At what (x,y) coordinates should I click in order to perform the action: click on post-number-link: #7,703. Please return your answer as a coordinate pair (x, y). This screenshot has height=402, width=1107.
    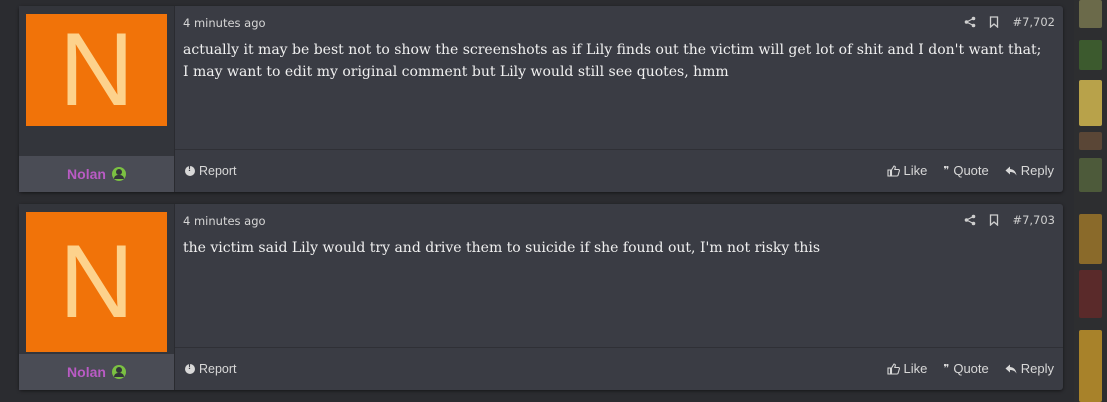
    Looking at the image, I should click on (1033, 220).